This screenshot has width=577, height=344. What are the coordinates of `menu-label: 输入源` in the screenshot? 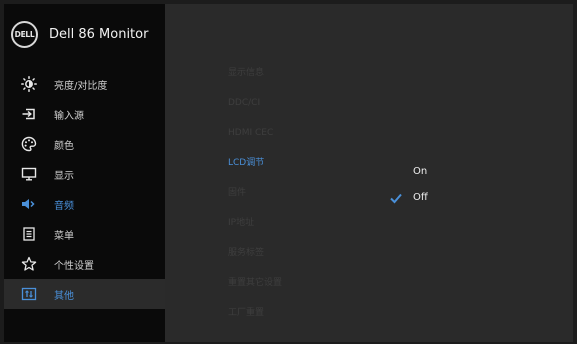 It's located at (69, 116).